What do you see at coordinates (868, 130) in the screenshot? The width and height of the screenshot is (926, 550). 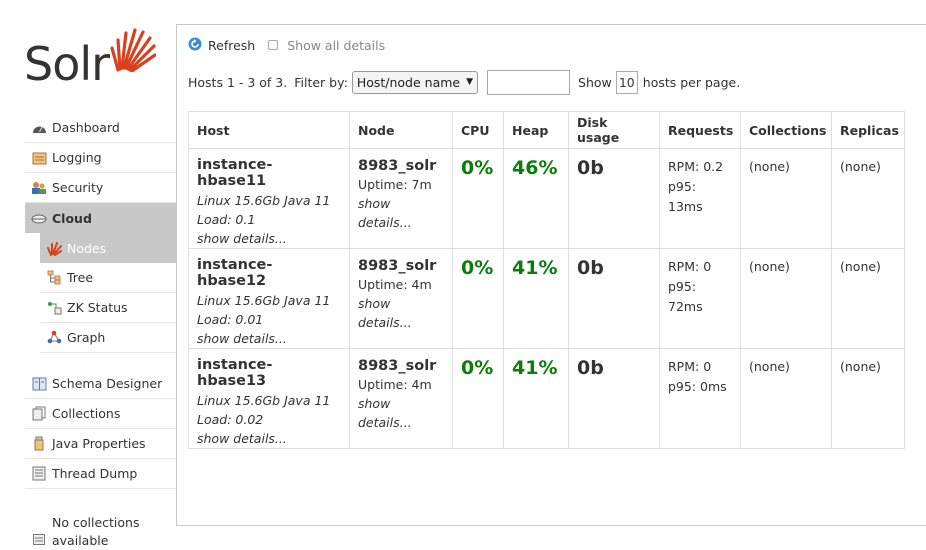 I see `column-header-replicas: Replicas` at bounding box center [868, 130].